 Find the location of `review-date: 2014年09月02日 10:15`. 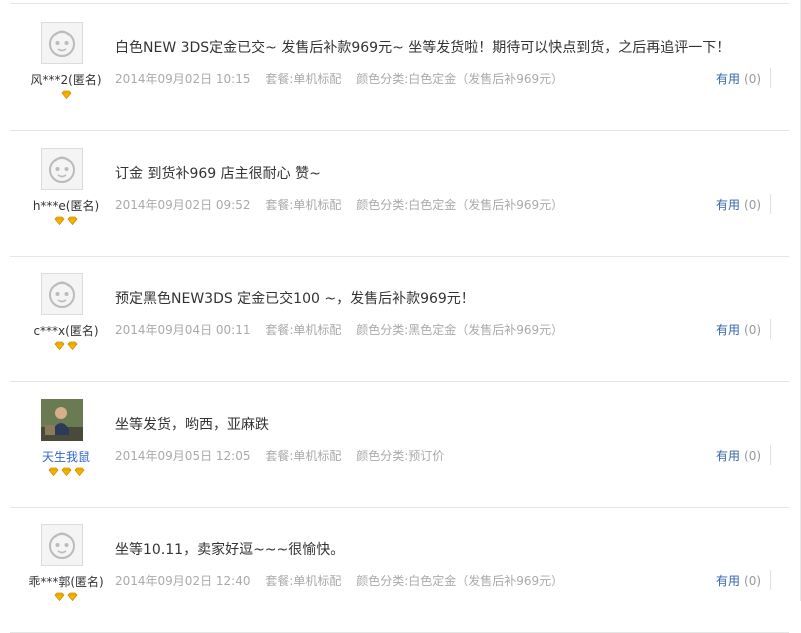

review-date: 2014年09月02日 10:15 is located at coordinates (183, 79).